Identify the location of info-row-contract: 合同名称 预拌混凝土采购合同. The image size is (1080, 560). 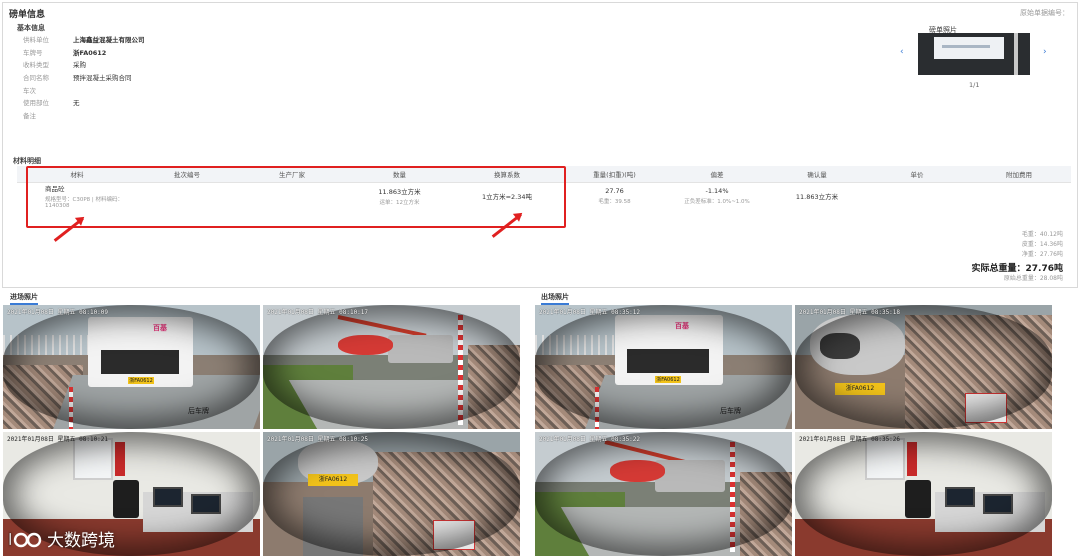
(84, 77).